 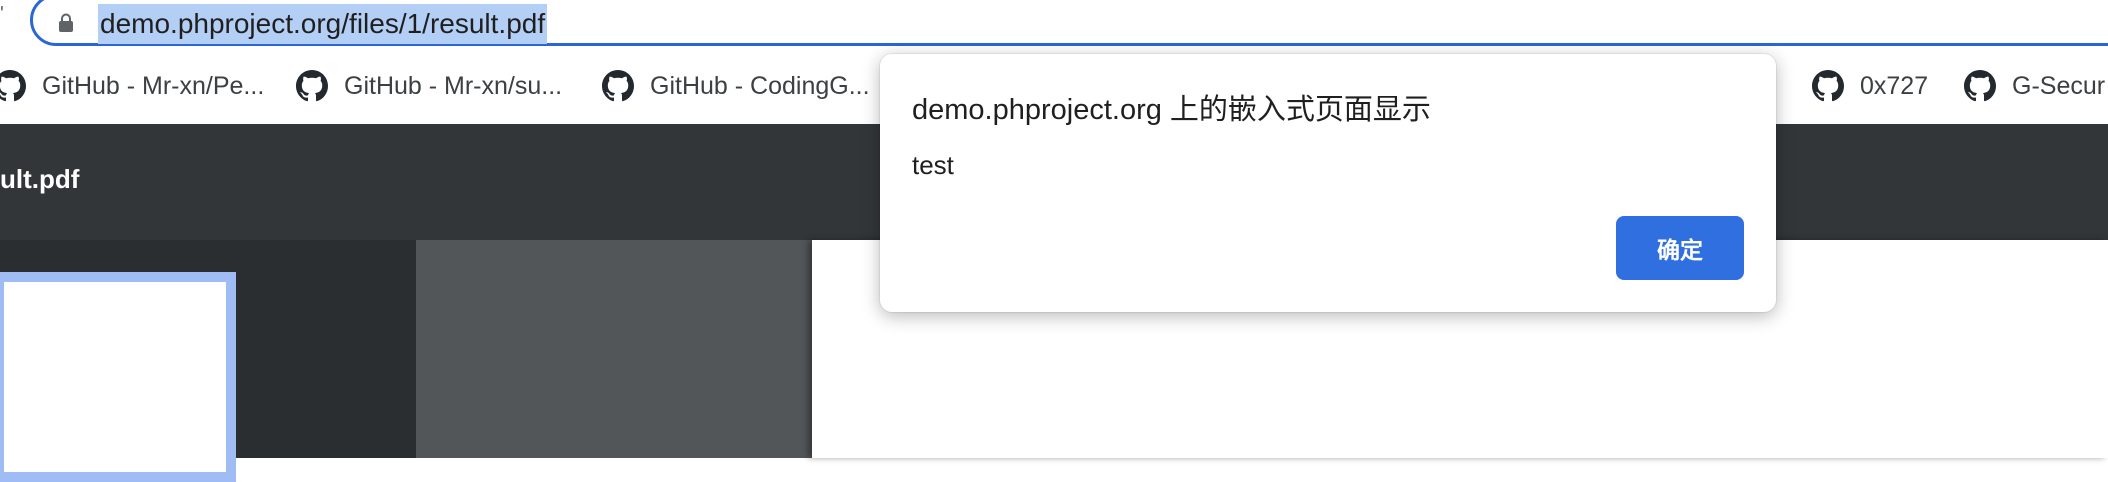 What do you see at coordinates (40, 179) in the screenshot?
I see `pdf-title: ult.pdf` at bounding box center [40, 179].